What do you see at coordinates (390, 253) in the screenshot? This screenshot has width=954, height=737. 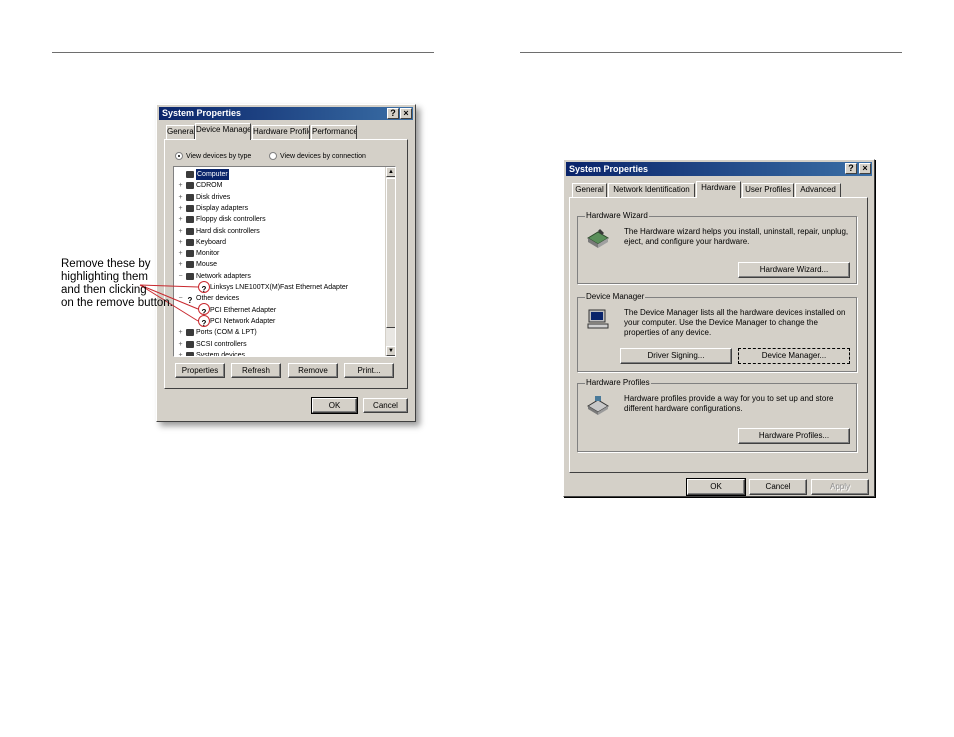 I see `scroll-thumb` at bounding box center [390, 253].